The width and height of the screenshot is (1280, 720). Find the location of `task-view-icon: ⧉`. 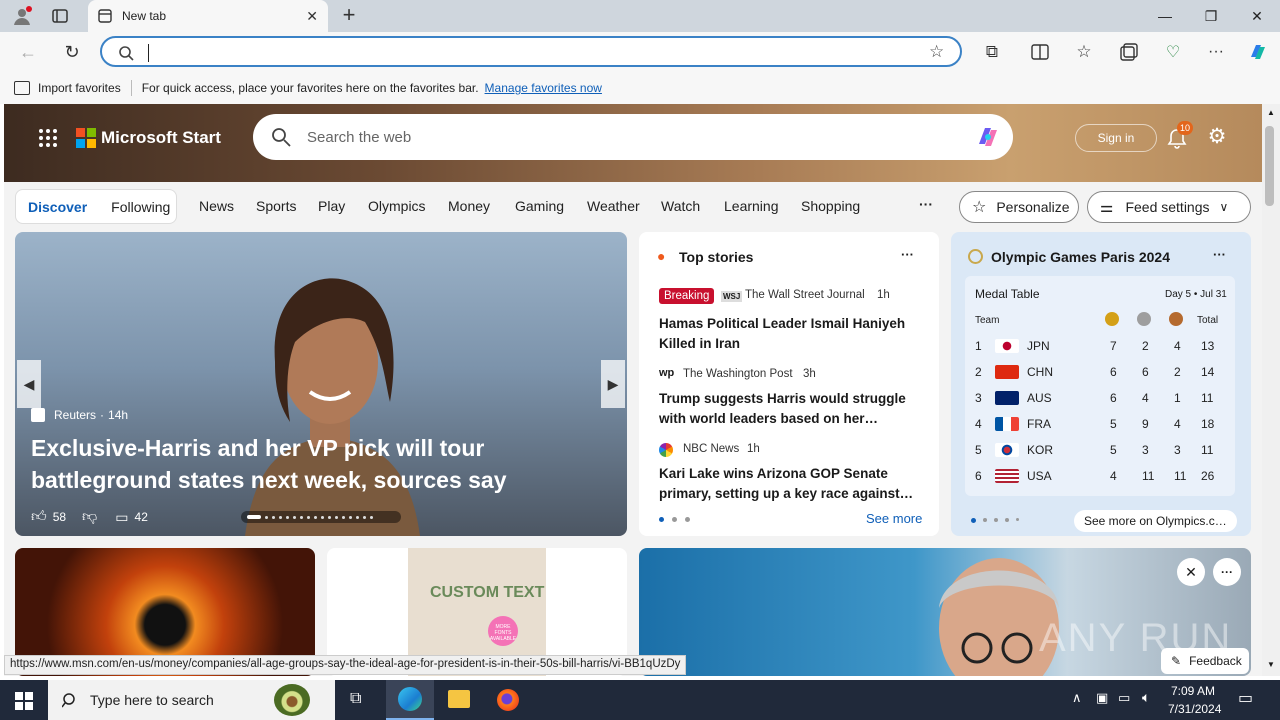

task-view-icon: ⧉ is located at coordinates (355, 699).